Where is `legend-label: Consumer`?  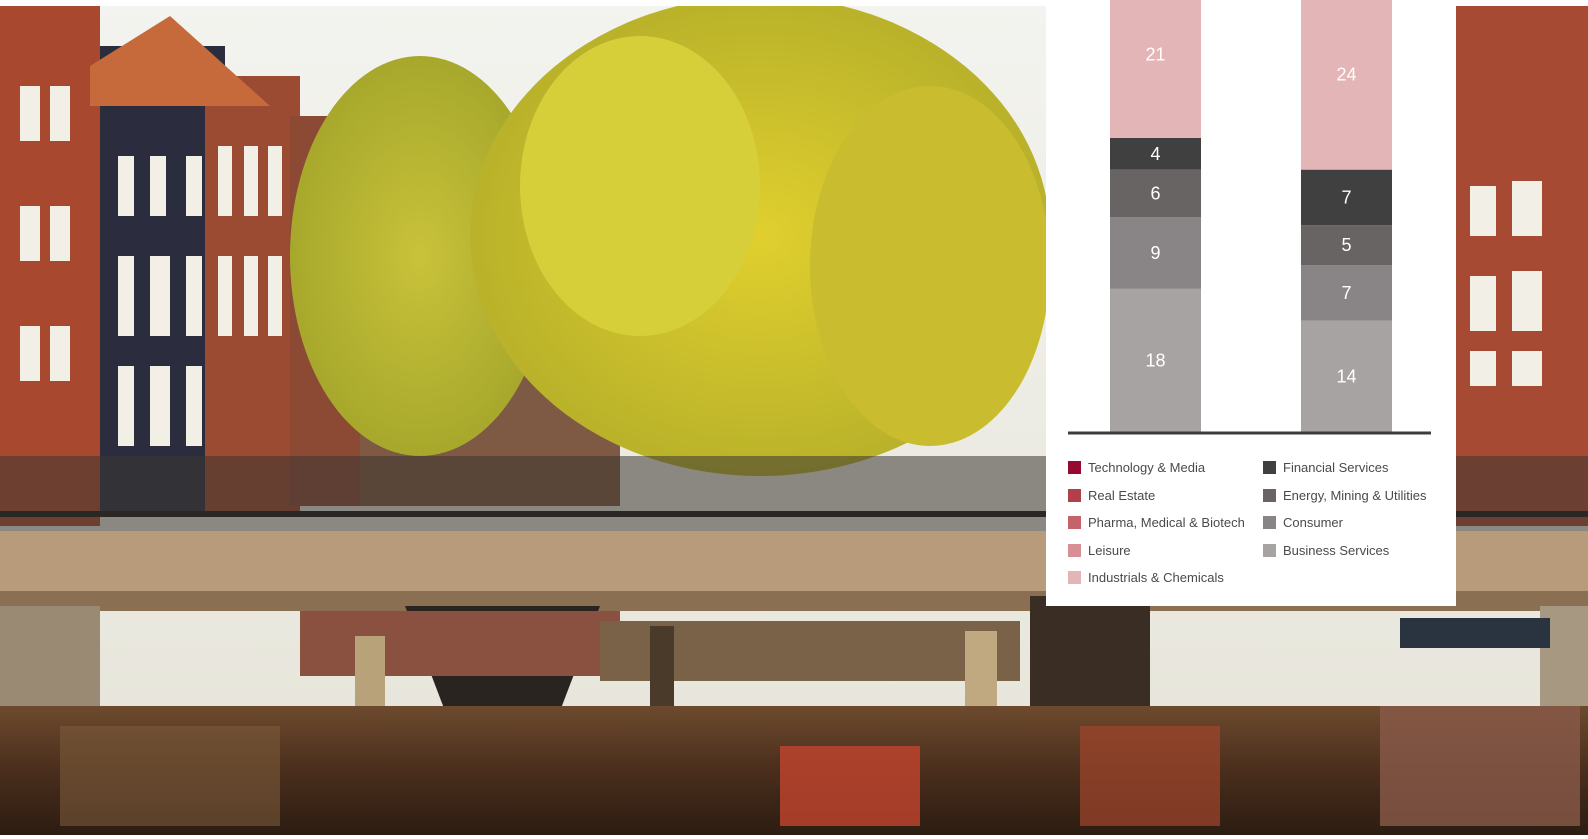
legend-label: Consumer is located at coordinates (1313, 523).